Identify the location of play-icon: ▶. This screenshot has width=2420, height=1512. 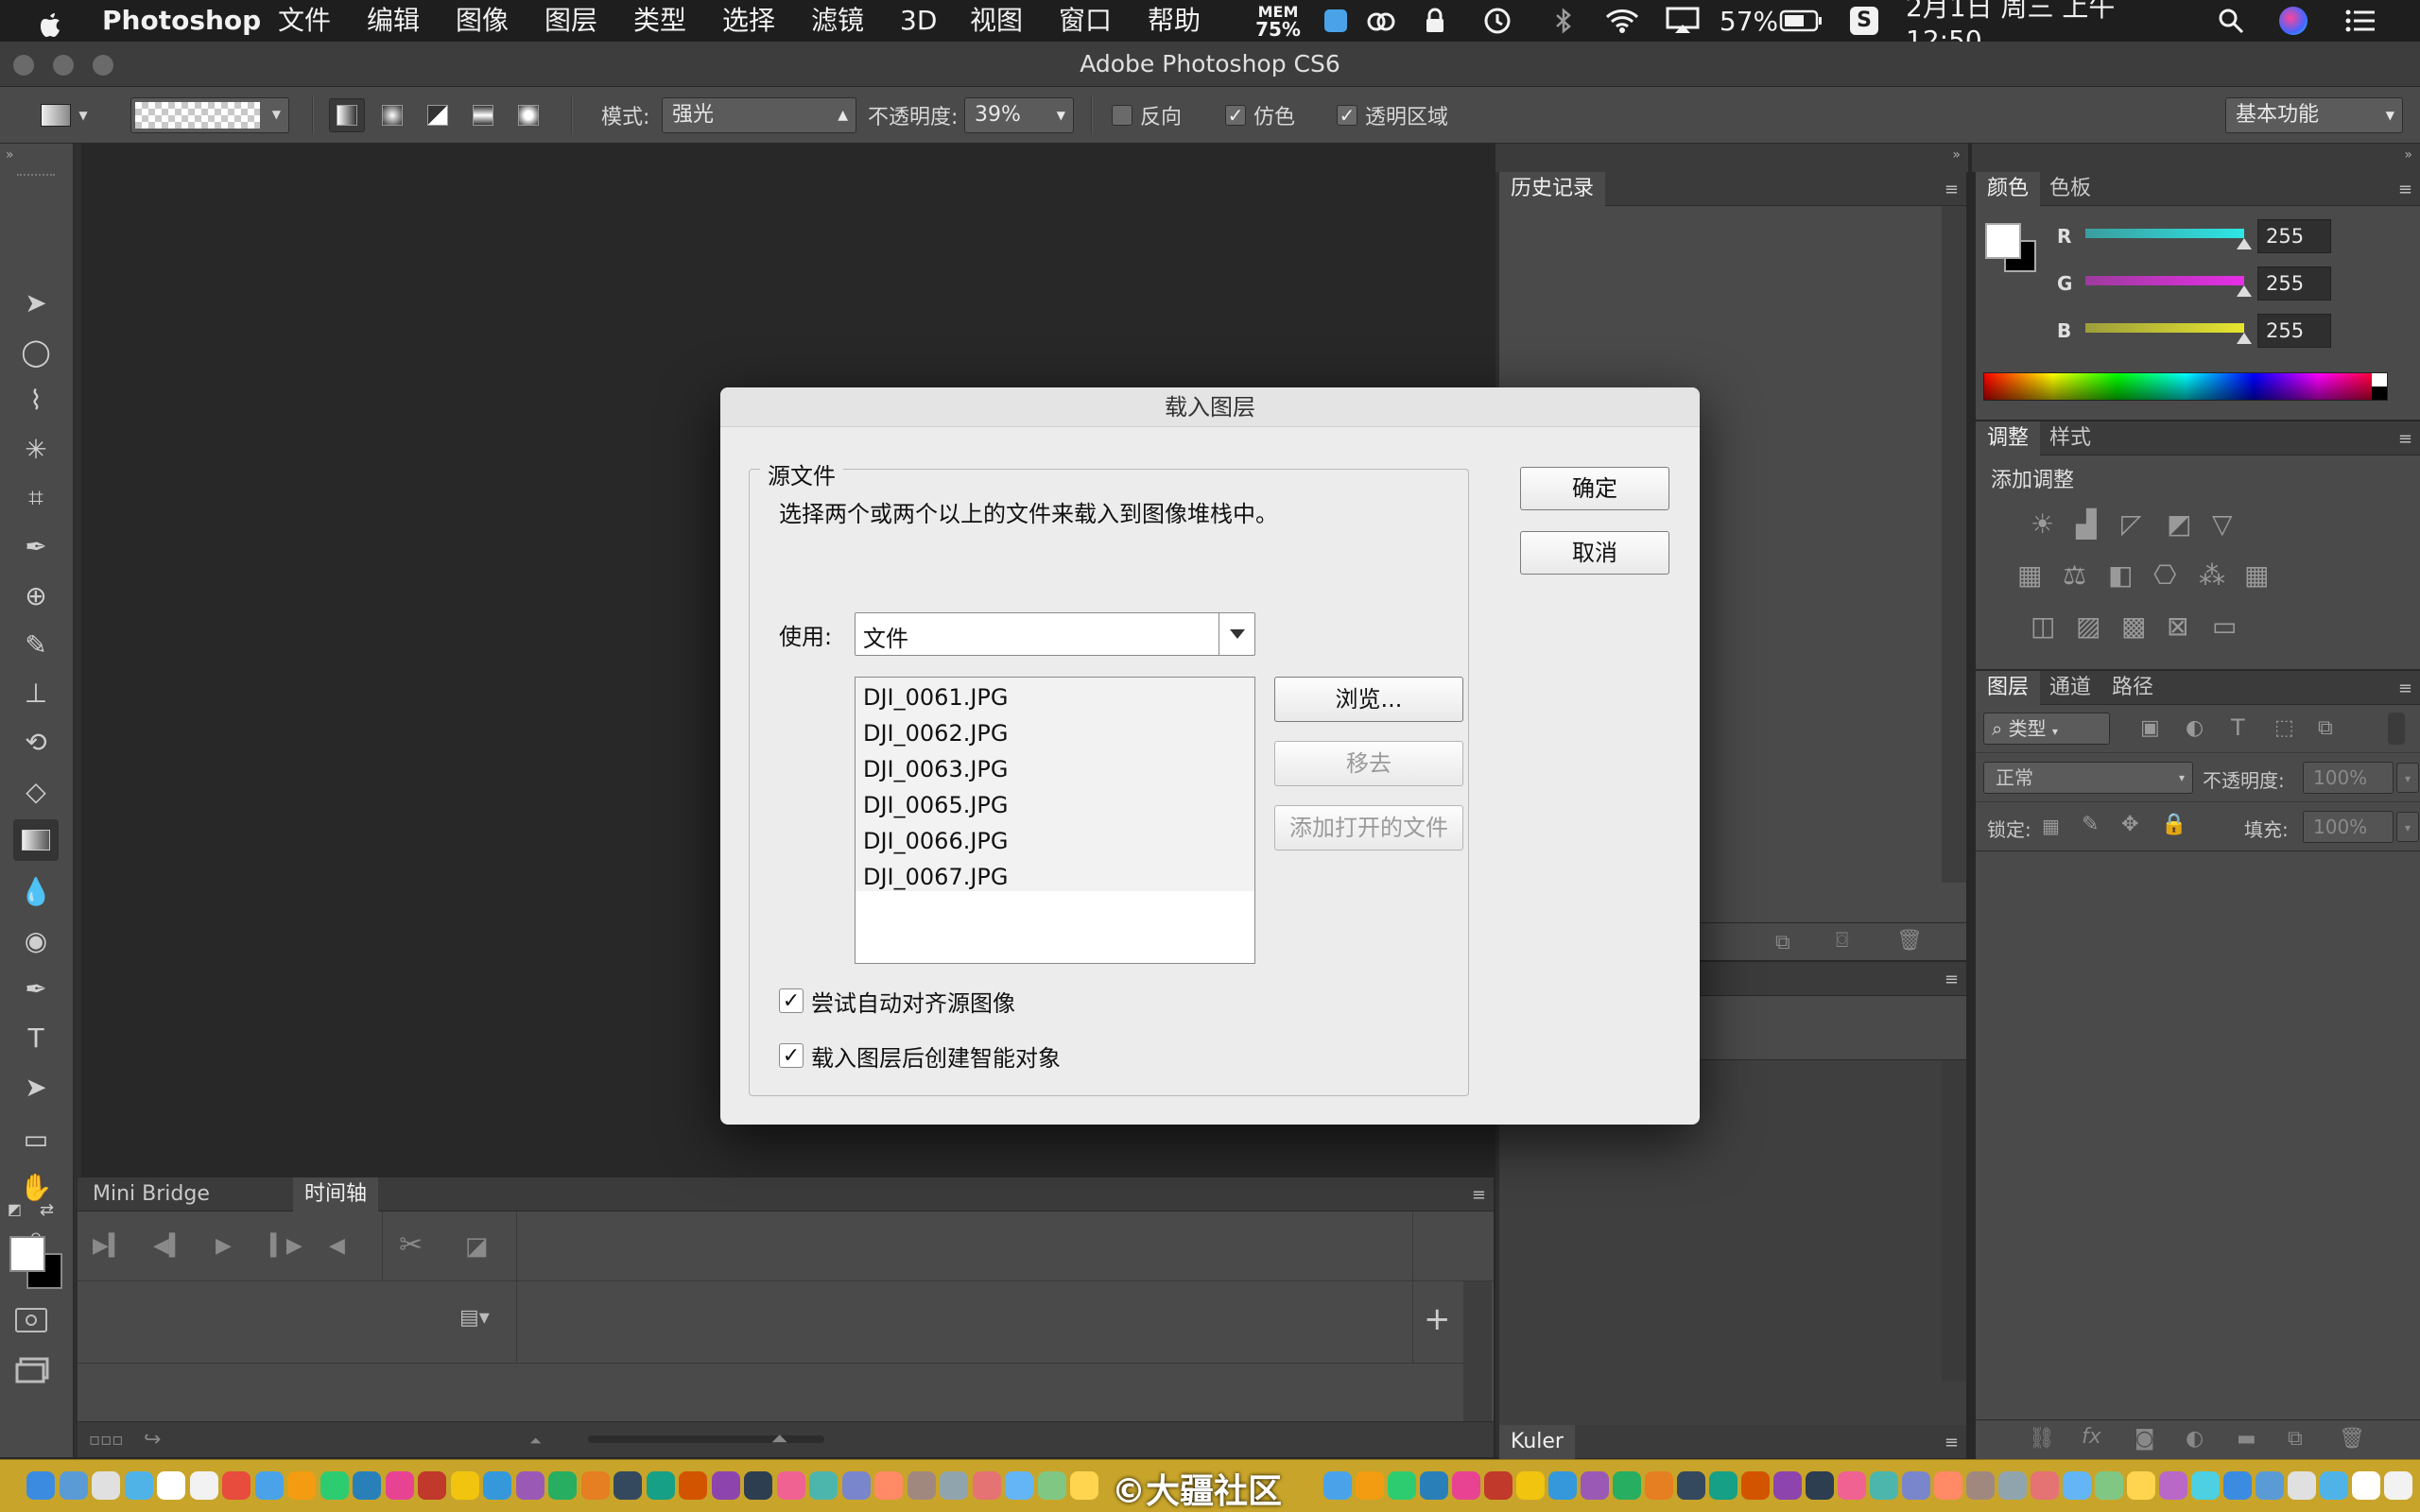
(224, 1246).